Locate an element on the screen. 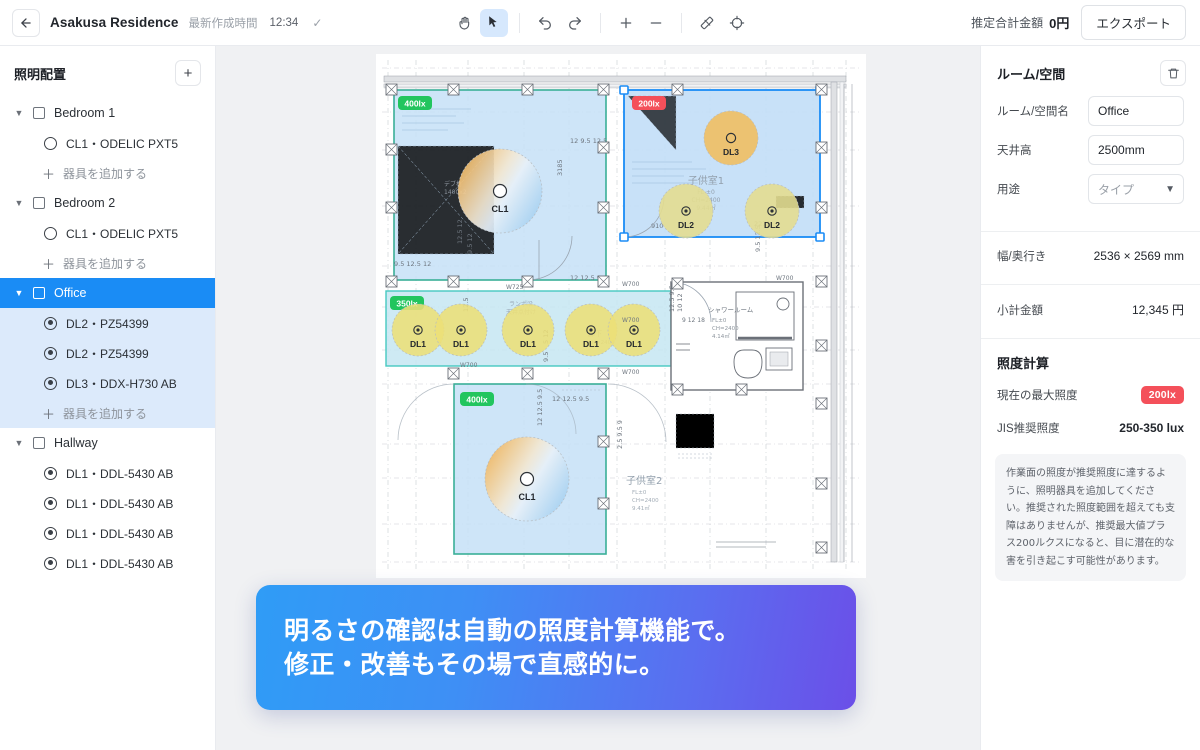  calc-row-jis: JIS推奨照度 250-350 lux is located at coordinates (1090, 428).